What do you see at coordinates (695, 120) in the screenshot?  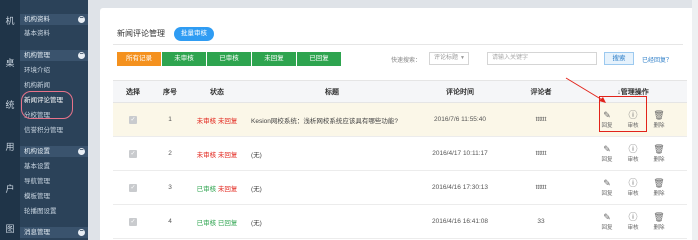 I see `scrollbar` at bounding box center [695, 120].